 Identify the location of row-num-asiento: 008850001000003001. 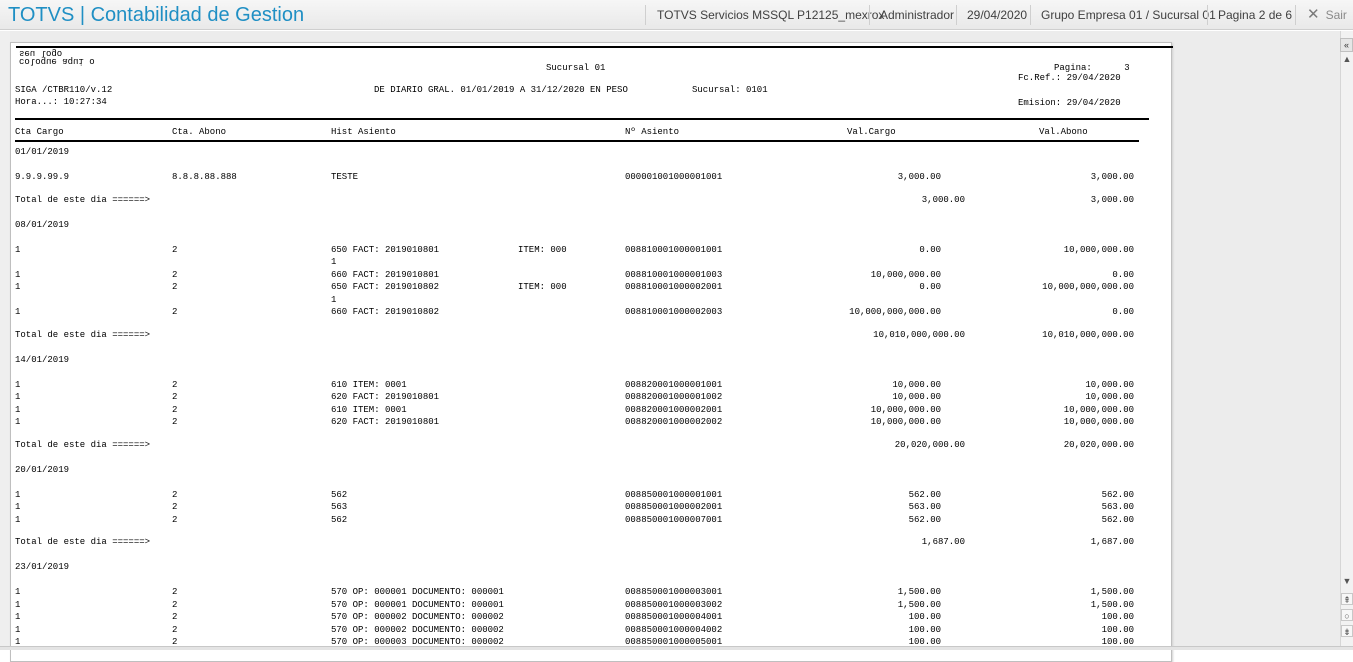
(674, 592).